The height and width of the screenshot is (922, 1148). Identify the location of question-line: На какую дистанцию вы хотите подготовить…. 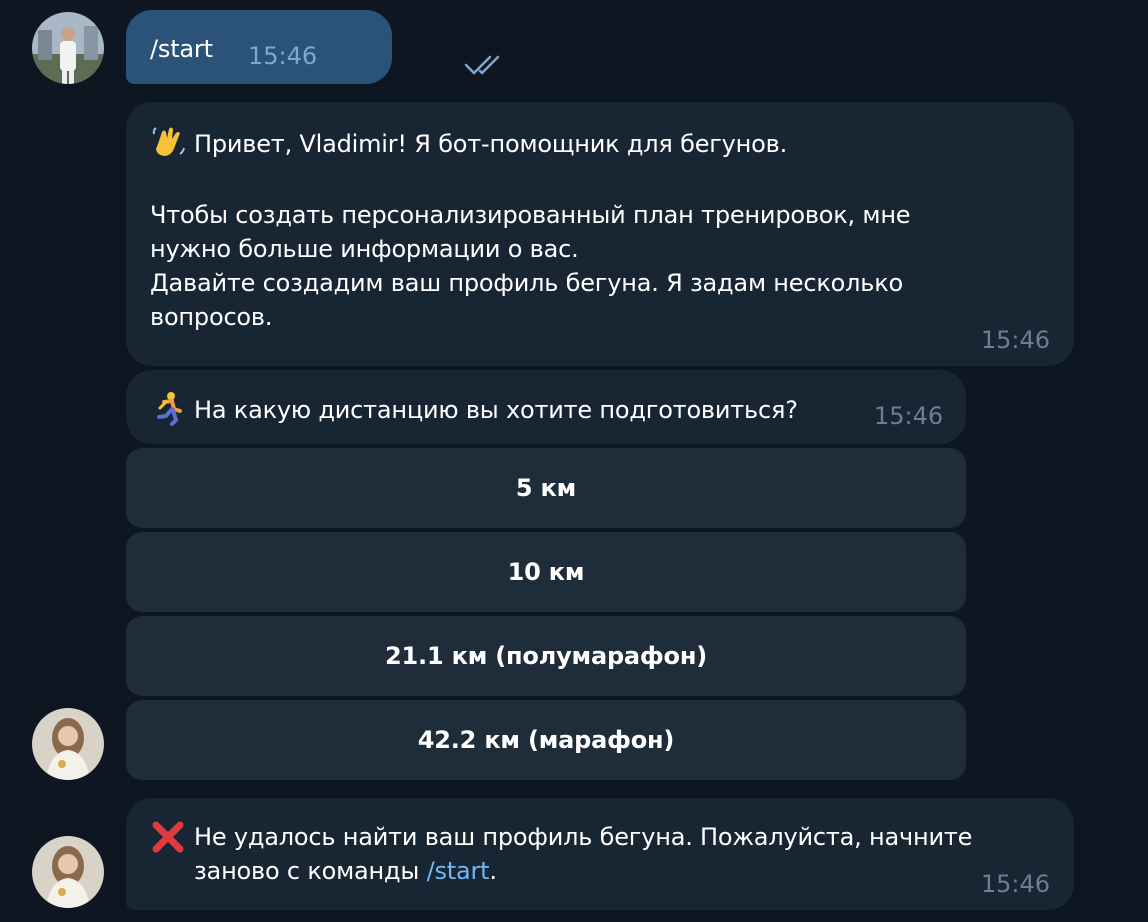
(474, 410).